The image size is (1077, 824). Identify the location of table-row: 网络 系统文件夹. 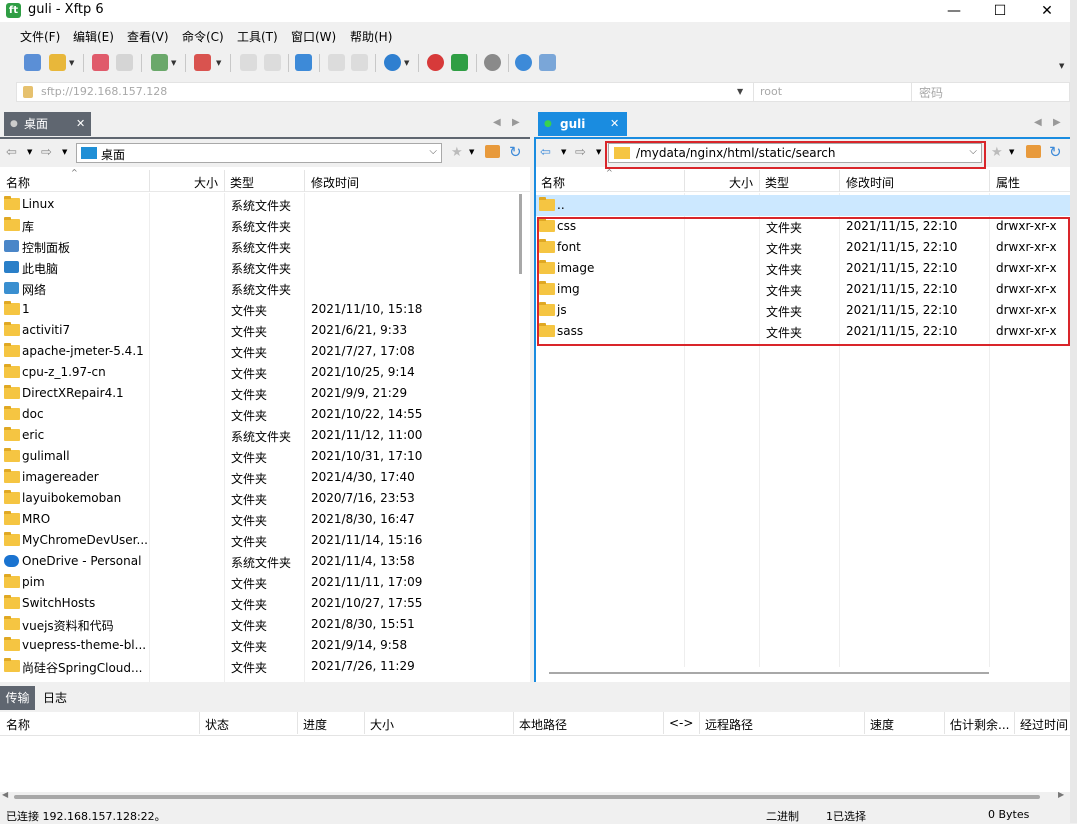
(259, 288).